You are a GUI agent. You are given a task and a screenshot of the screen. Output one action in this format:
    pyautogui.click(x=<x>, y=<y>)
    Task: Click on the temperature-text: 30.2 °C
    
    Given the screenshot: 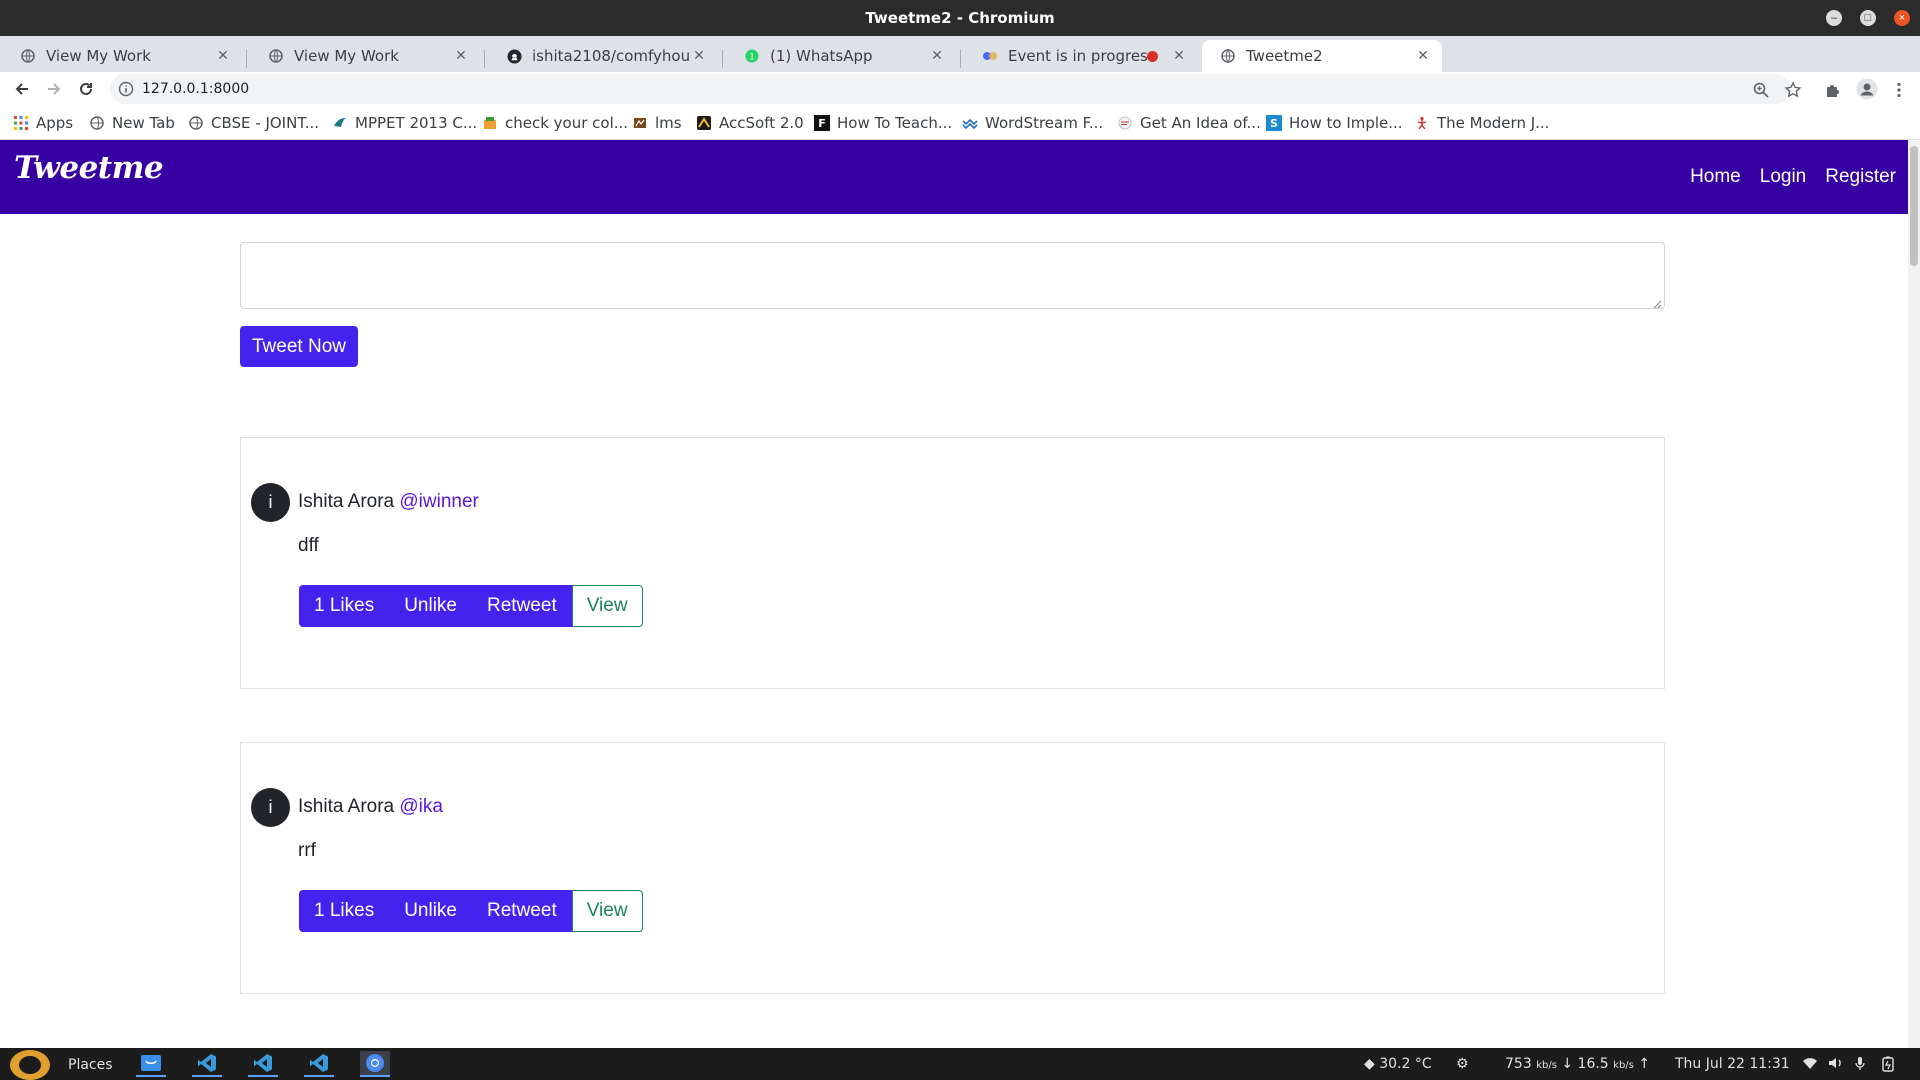 What is the action you would take?
    pyautogui.click(x=1405, y=1064)
    